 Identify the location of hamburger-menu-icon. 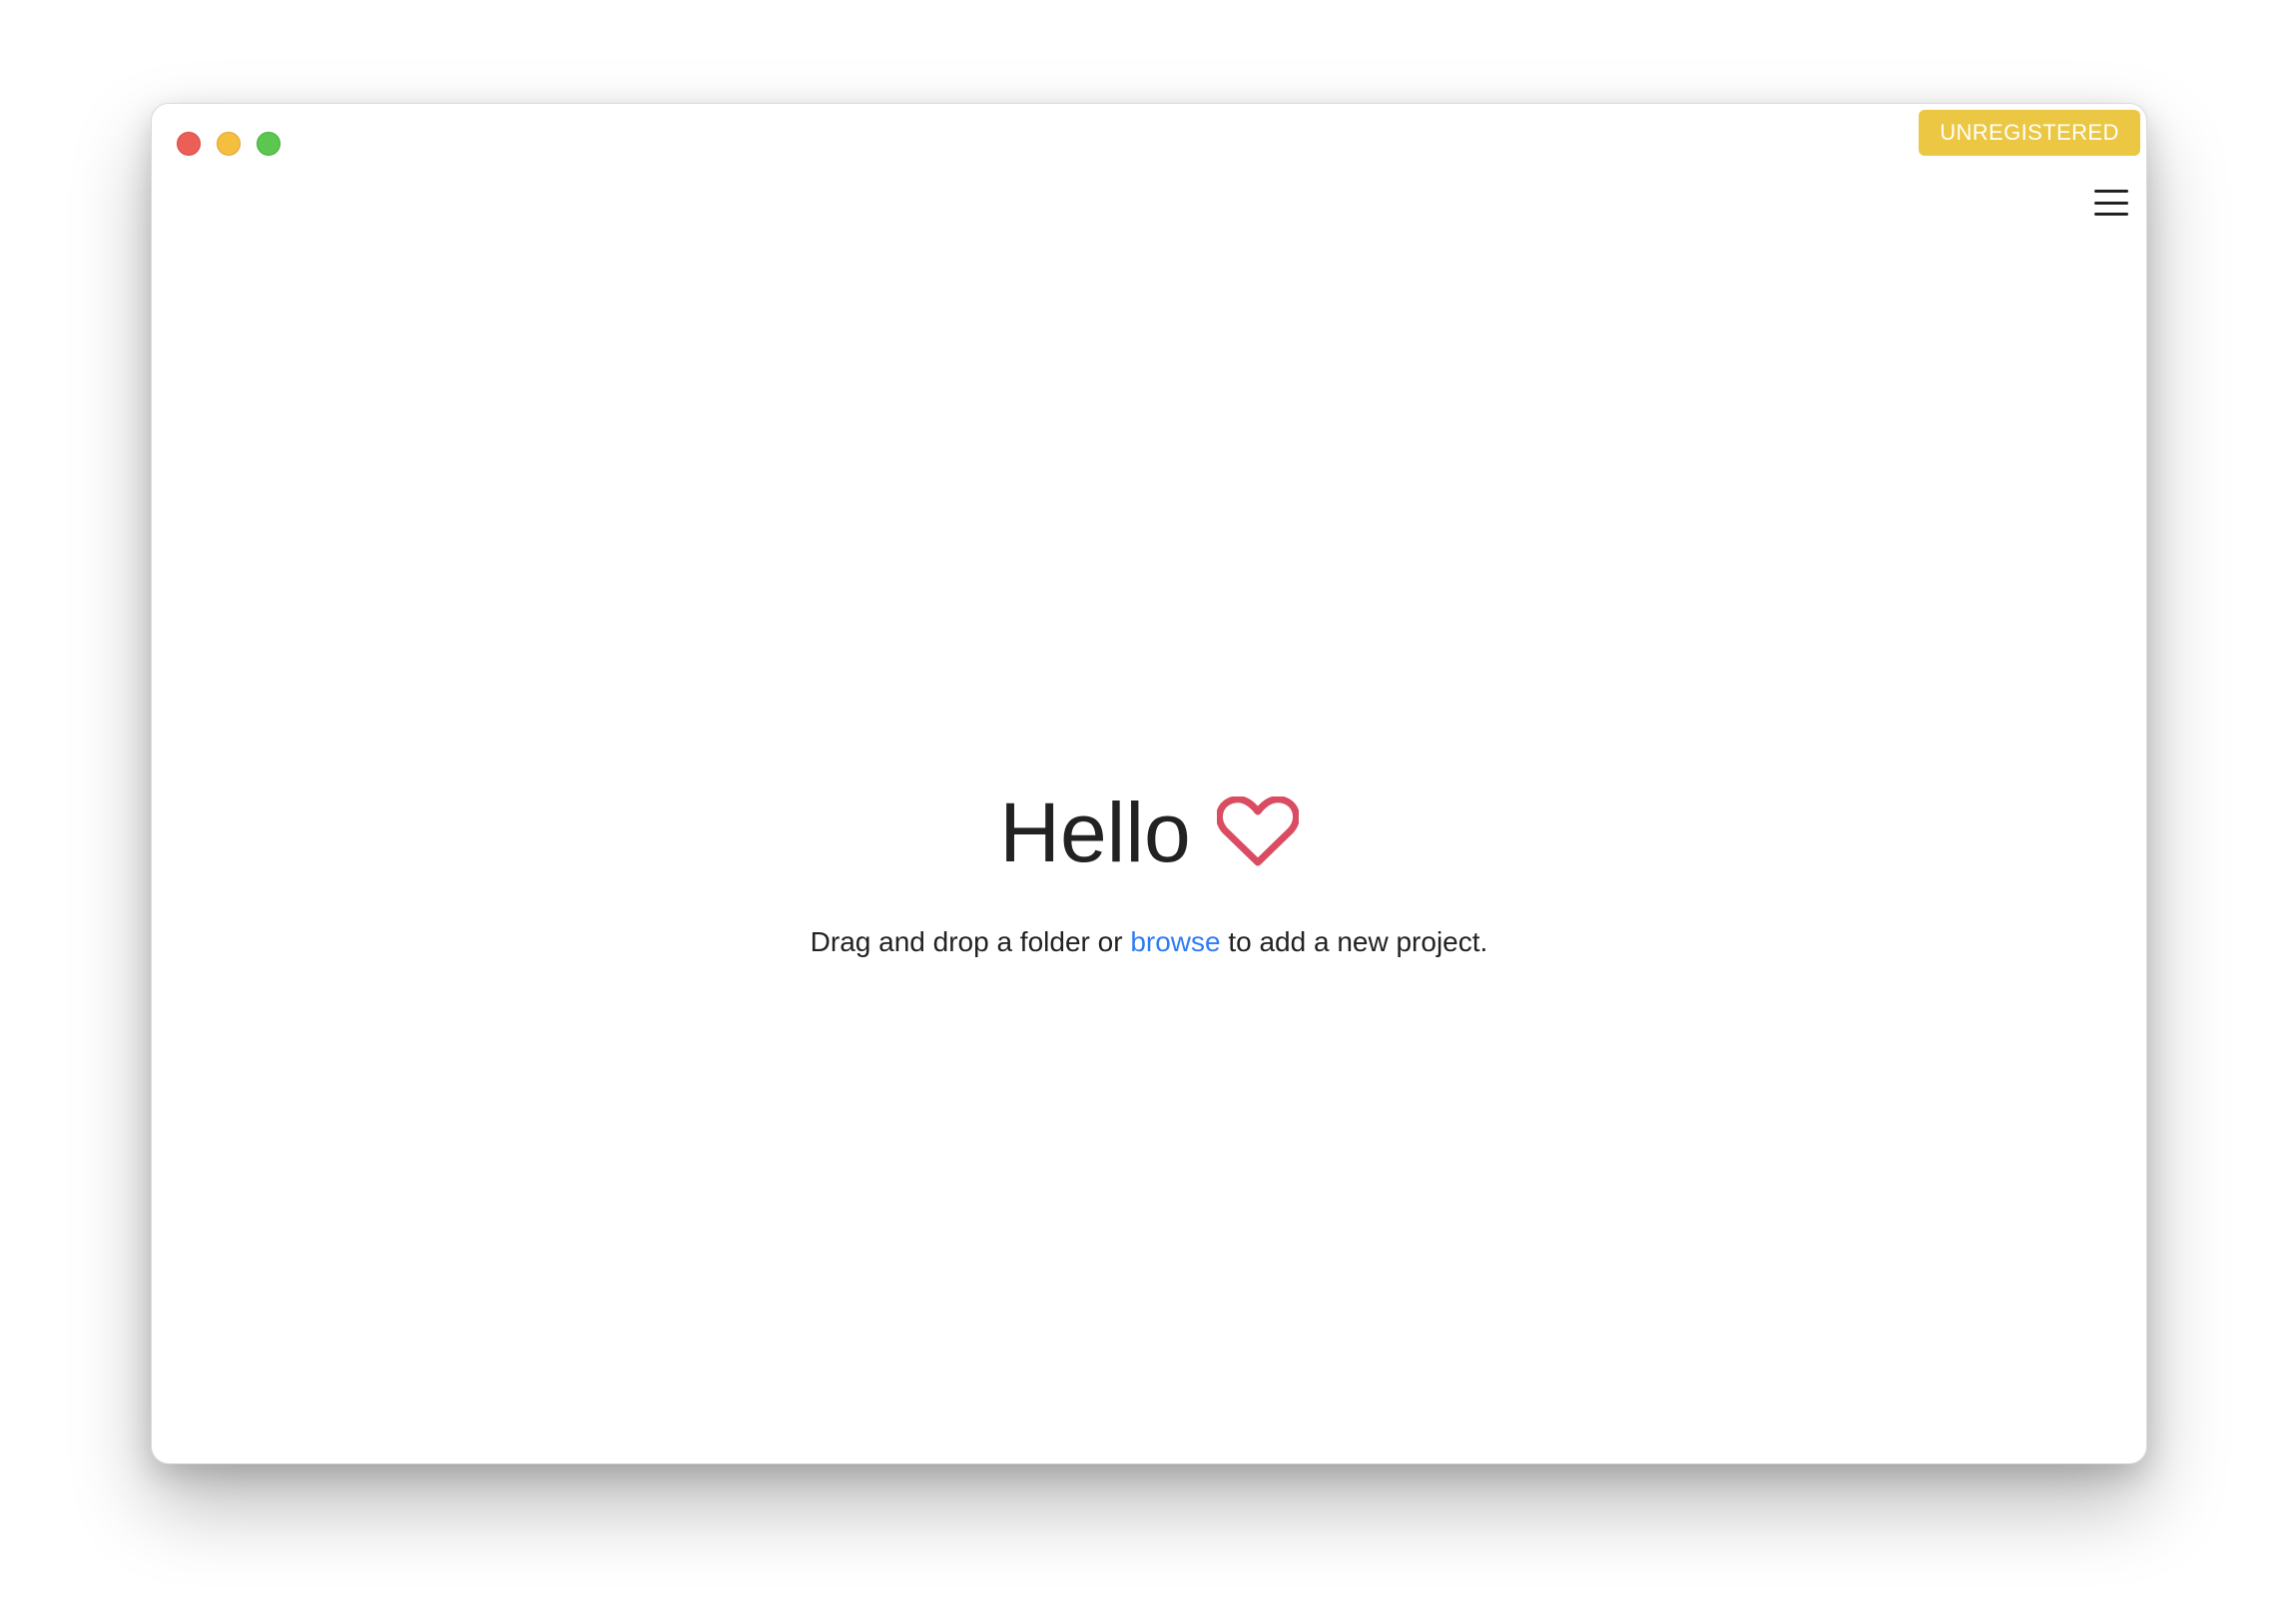
(2111, 203).